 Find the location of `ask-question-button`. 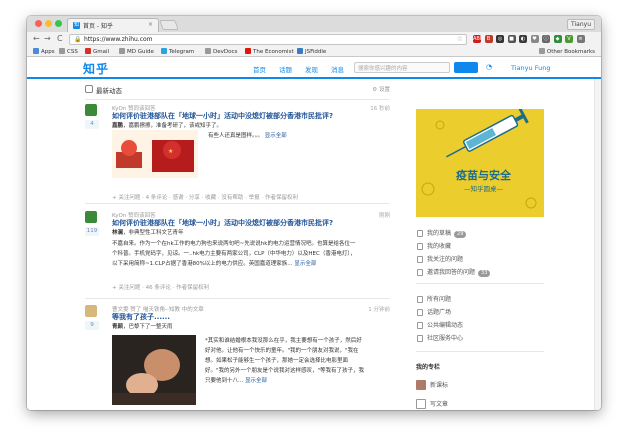

ask-question-button is located at coordinates (466, 67).